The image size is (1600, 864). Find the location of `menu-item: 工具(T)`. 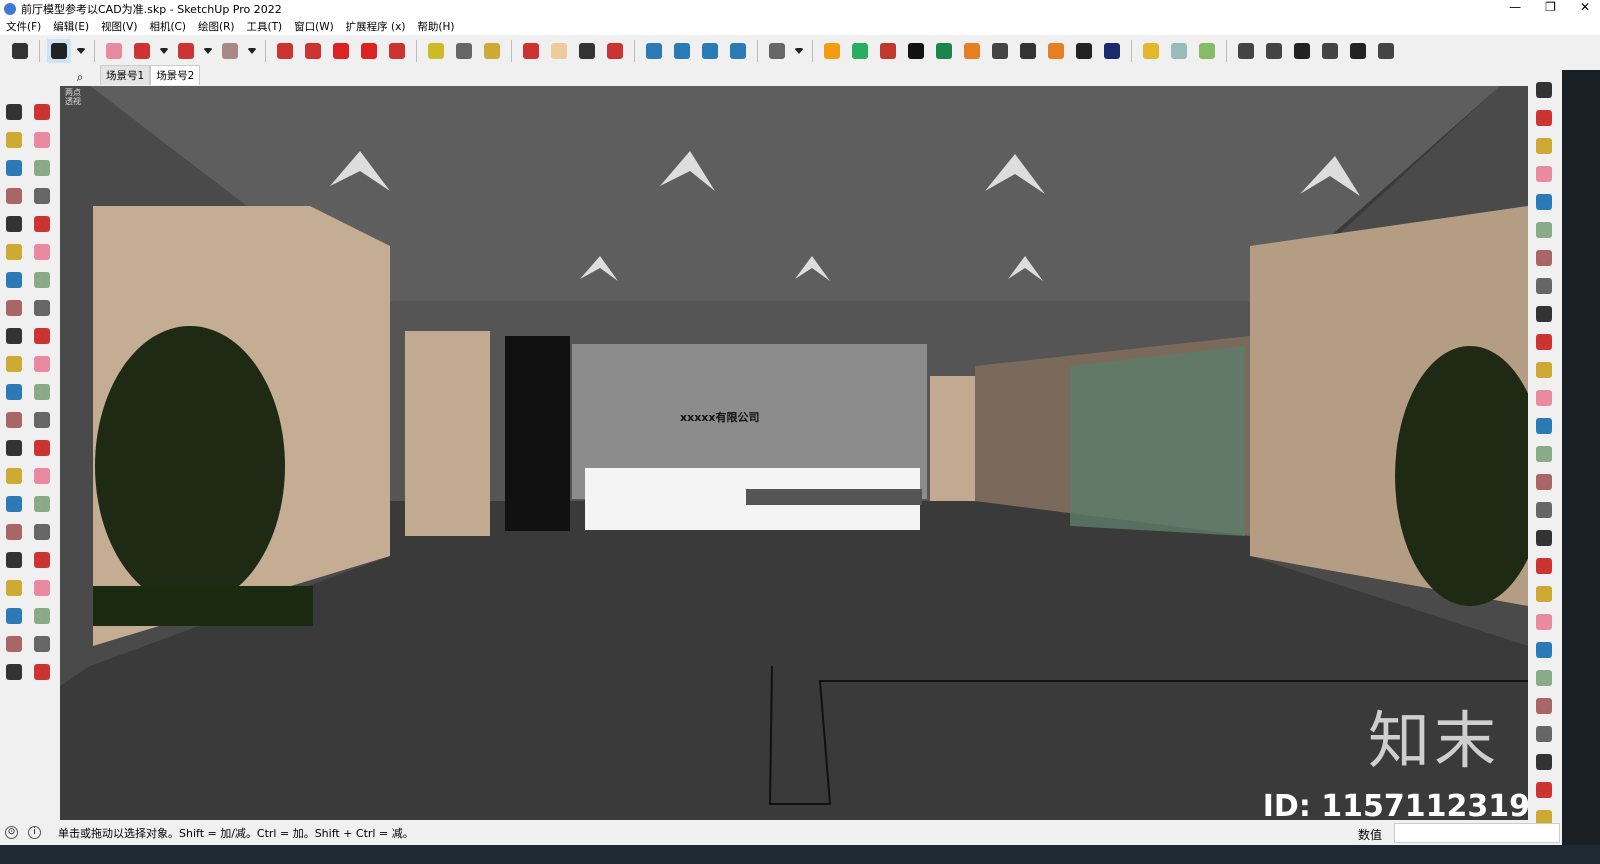

menu-item: 工具(T) is located at coordinates (264, 26).